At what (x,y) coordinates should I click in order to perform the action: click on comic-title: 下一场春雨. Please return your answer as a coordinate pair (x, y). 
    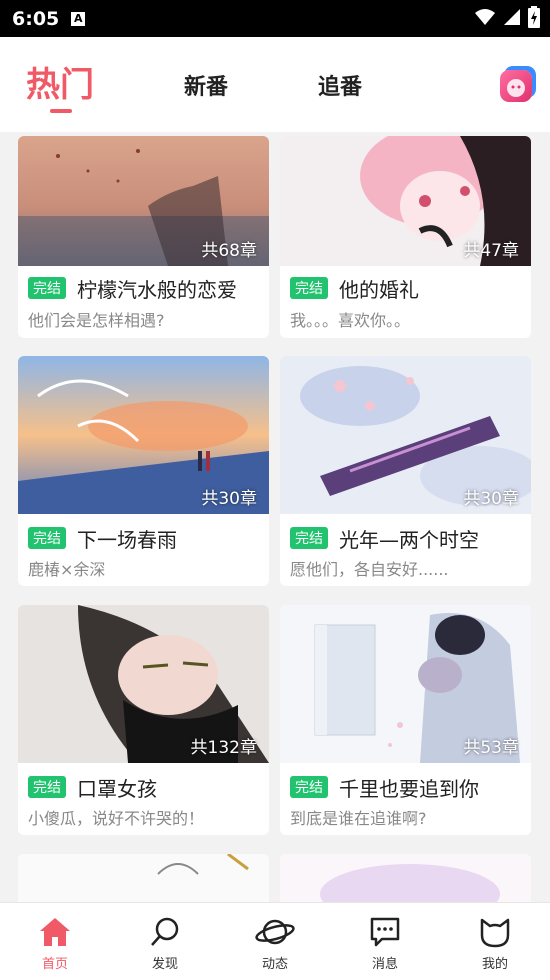
    Looking at the image, I should click on (127, 540).